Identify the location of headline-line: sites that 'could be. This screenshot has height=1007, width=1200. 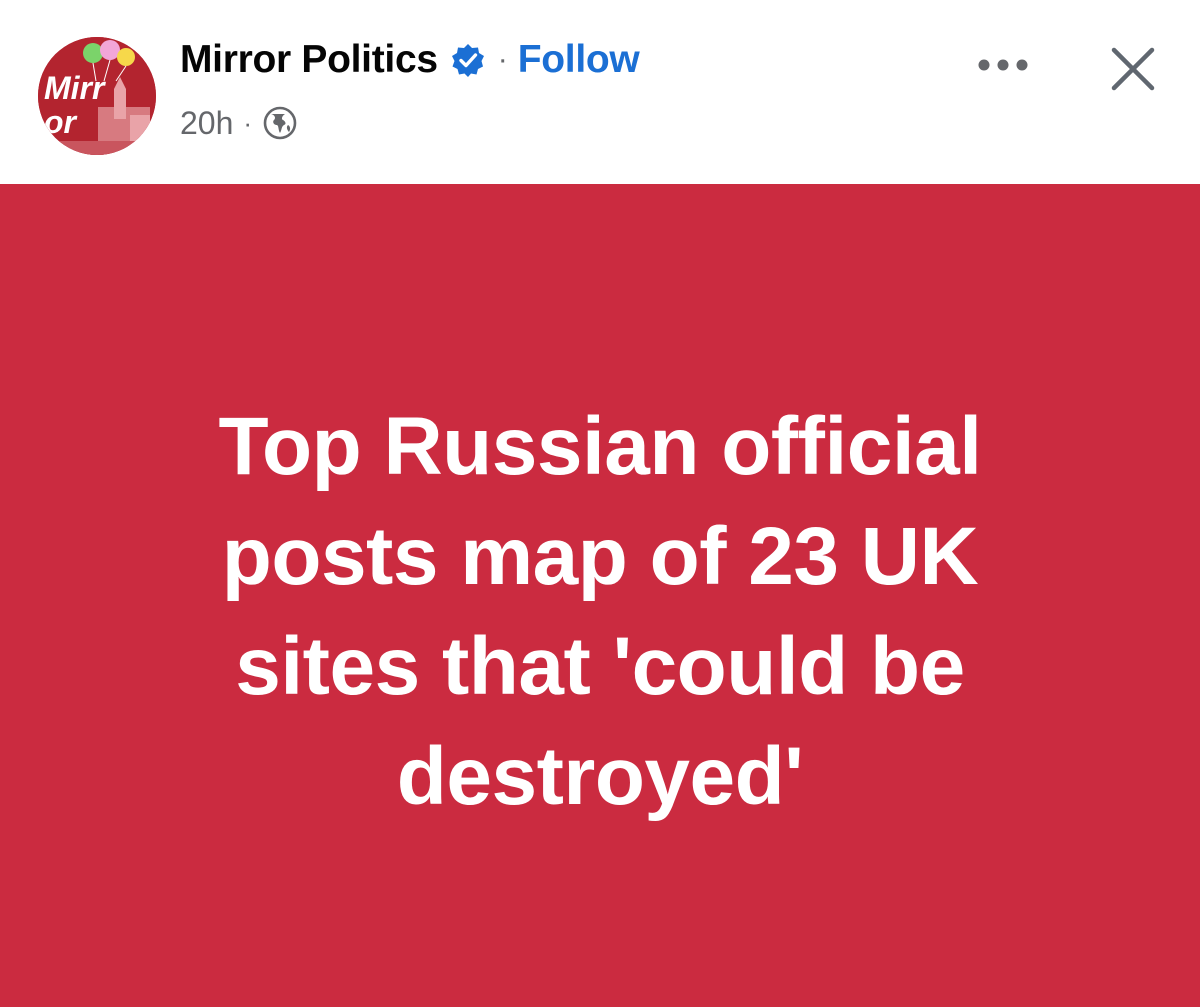
(600, 666).